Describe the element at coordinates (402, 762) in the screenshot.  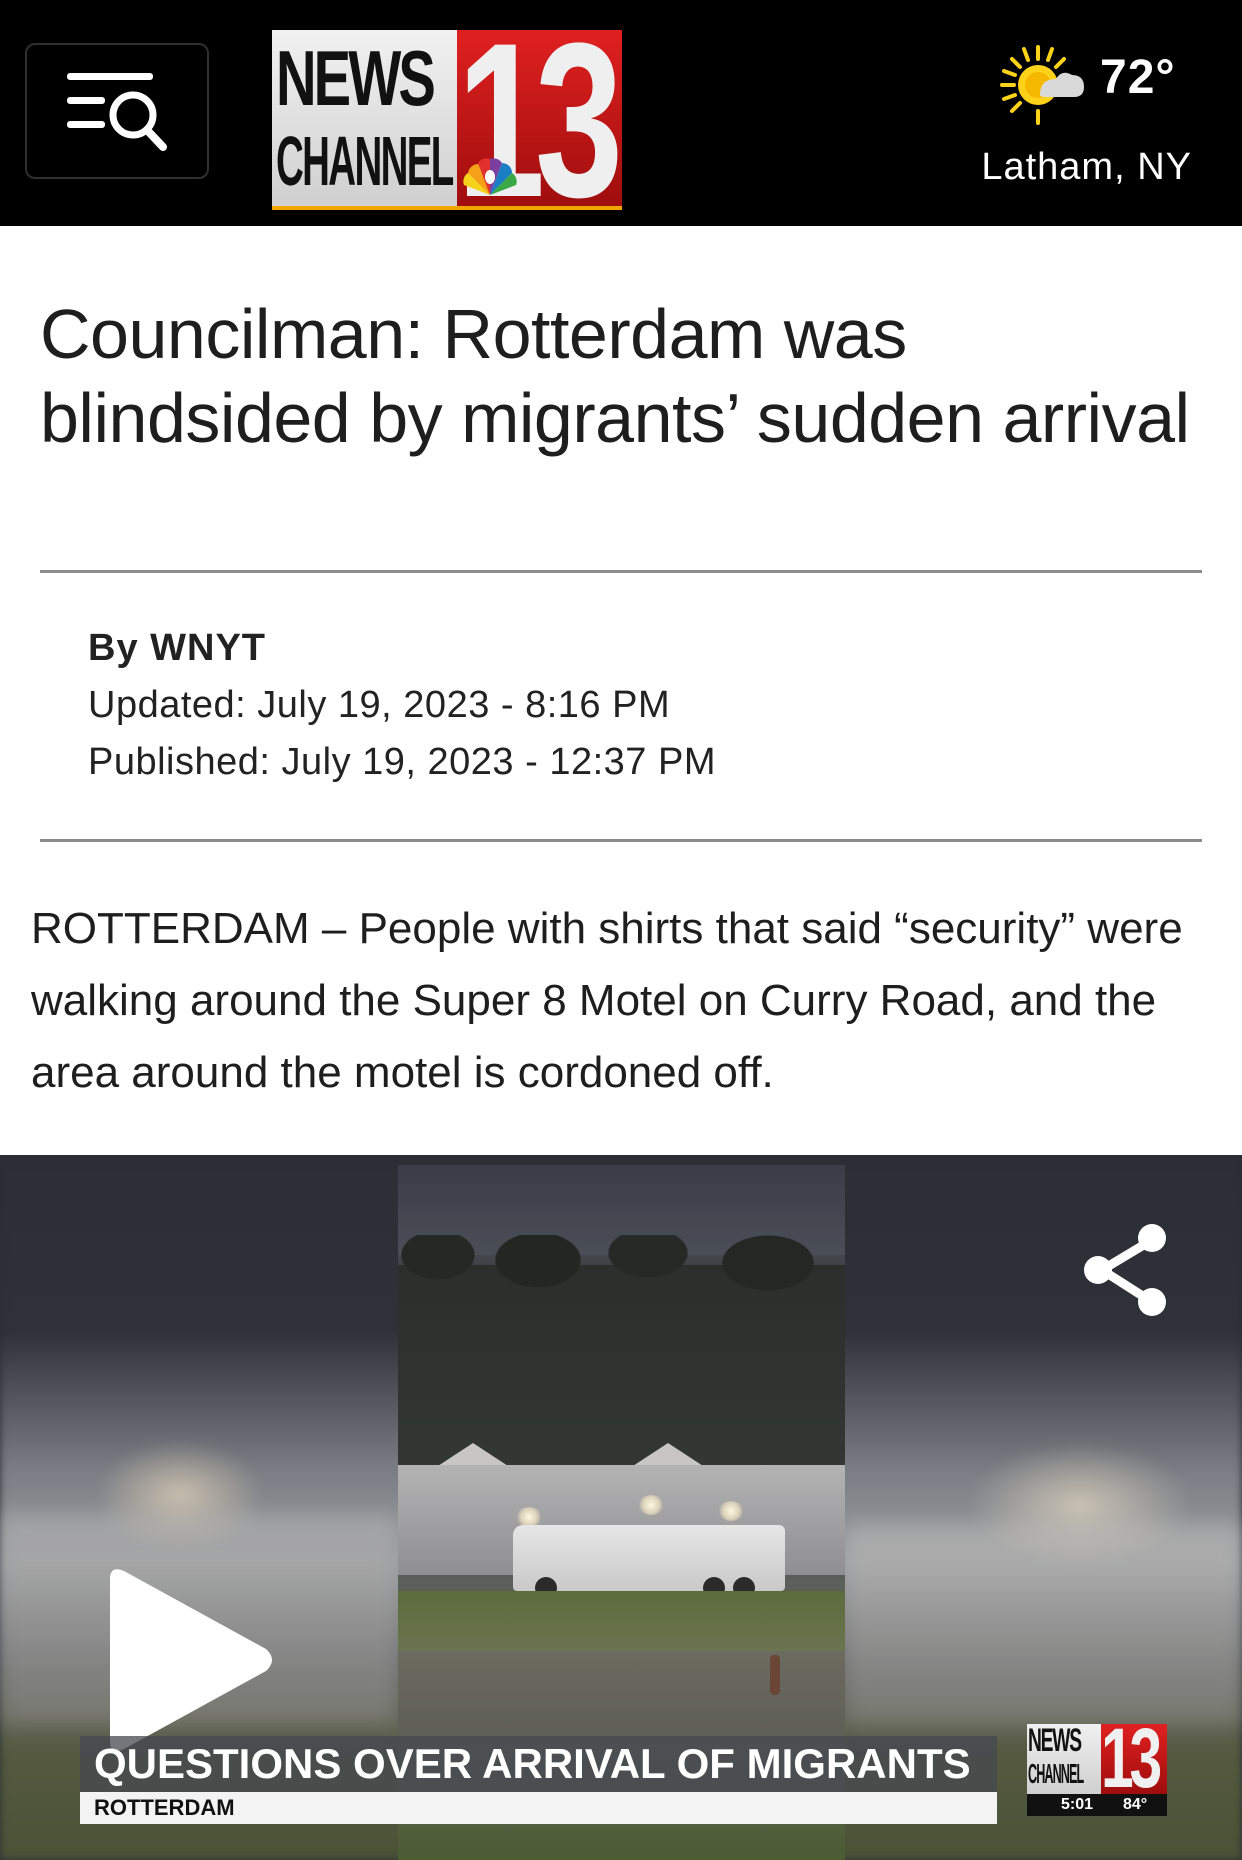
I see `published-timestamp: Published: July 19, 2023 - 12:37 PM` at that location.